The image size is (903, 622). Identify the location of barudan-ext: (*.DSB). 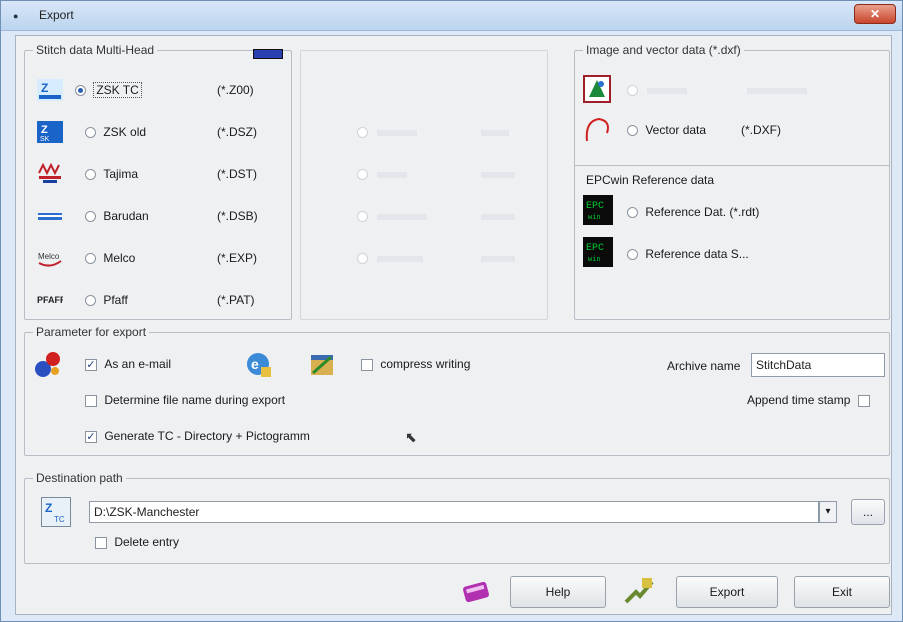
(237, 216).